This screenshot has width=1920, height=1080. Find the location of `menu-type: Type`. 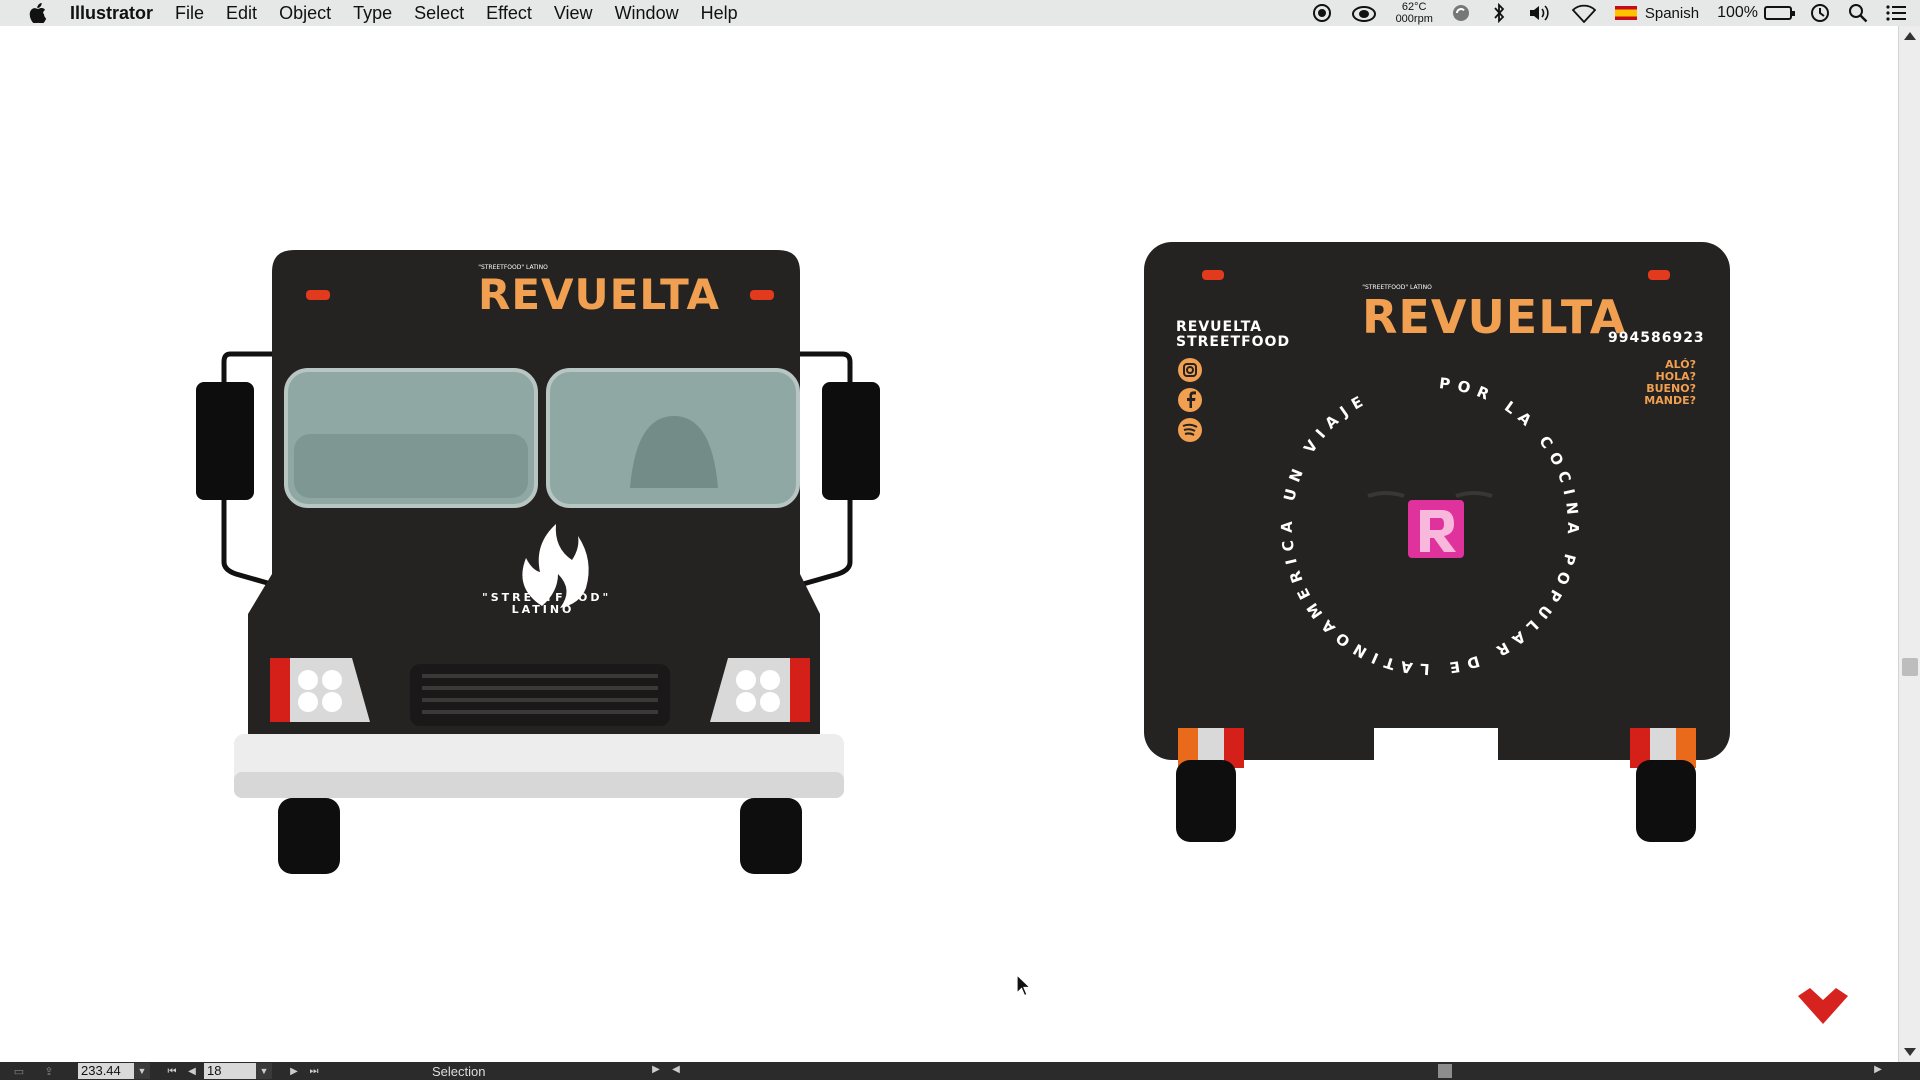

menu-type: Type is located at coordinates (372, 13).